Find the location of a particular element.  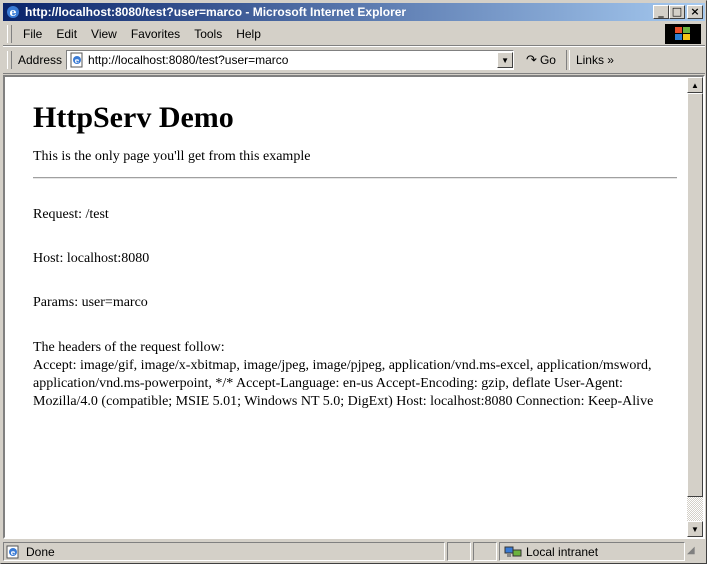

headers-title: The headers of the request follow: is located at coordinates (129, 347).